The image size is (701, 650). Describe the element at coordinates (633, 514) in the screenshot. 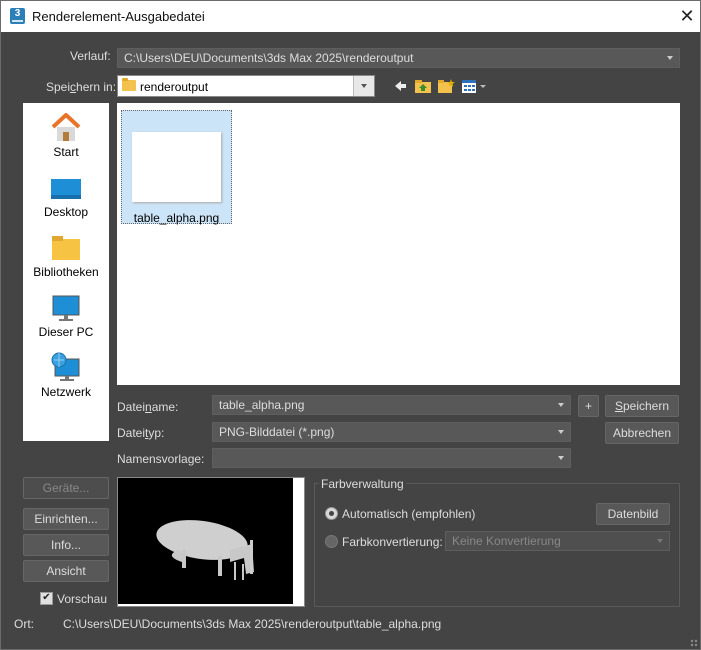

I see `datenbild-button: Datenbild` at that location.